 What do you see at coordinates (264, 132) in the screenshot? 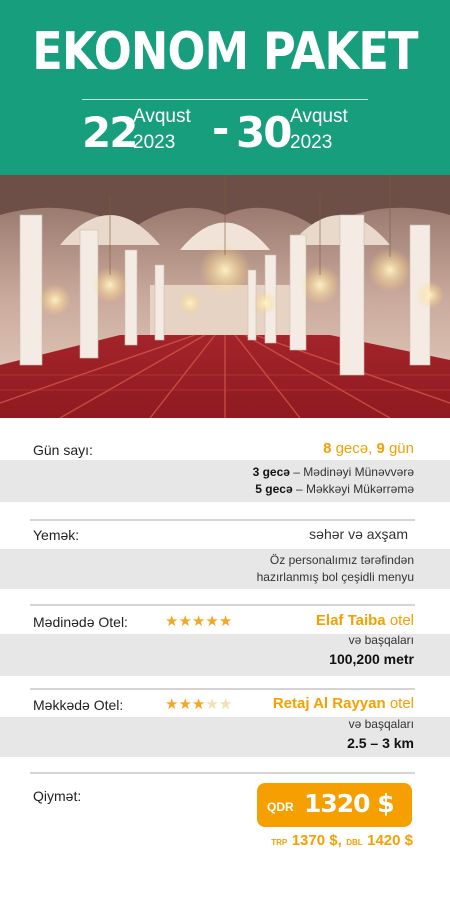
I see `end-day: 30` at bounding box center [264, 132].